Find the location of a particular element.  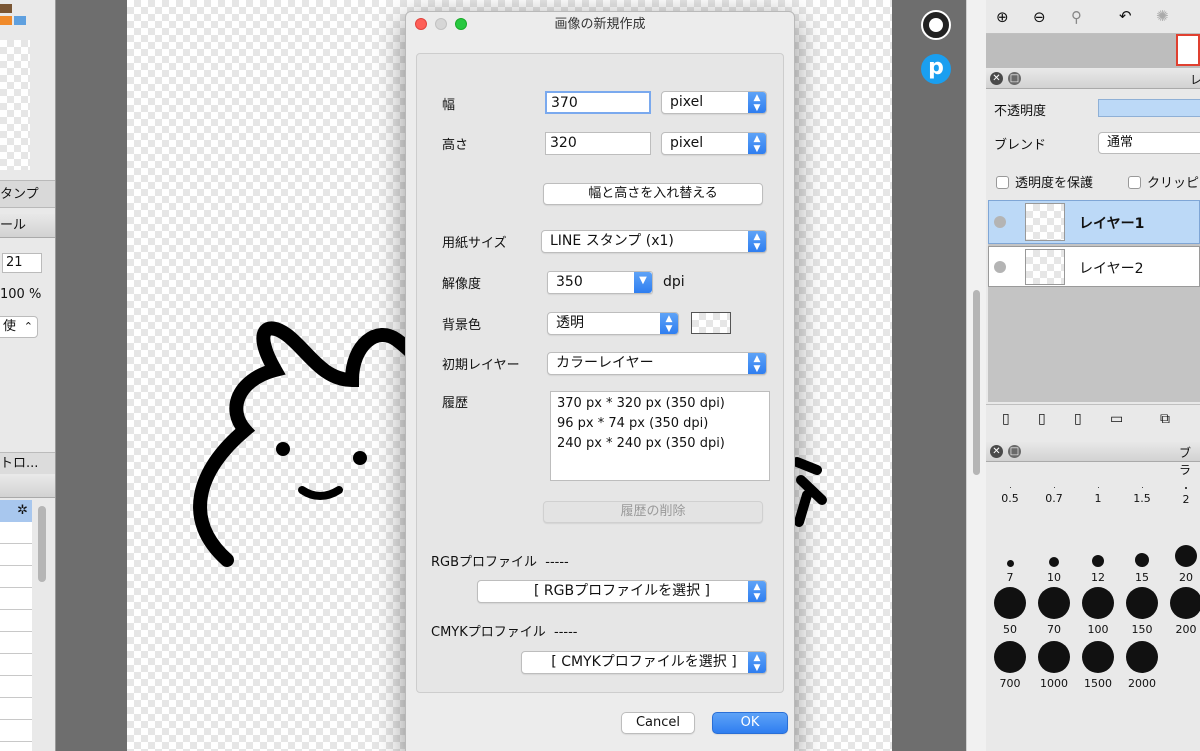

brush-size-cell: 1 is located at coordinates (1098, 492).